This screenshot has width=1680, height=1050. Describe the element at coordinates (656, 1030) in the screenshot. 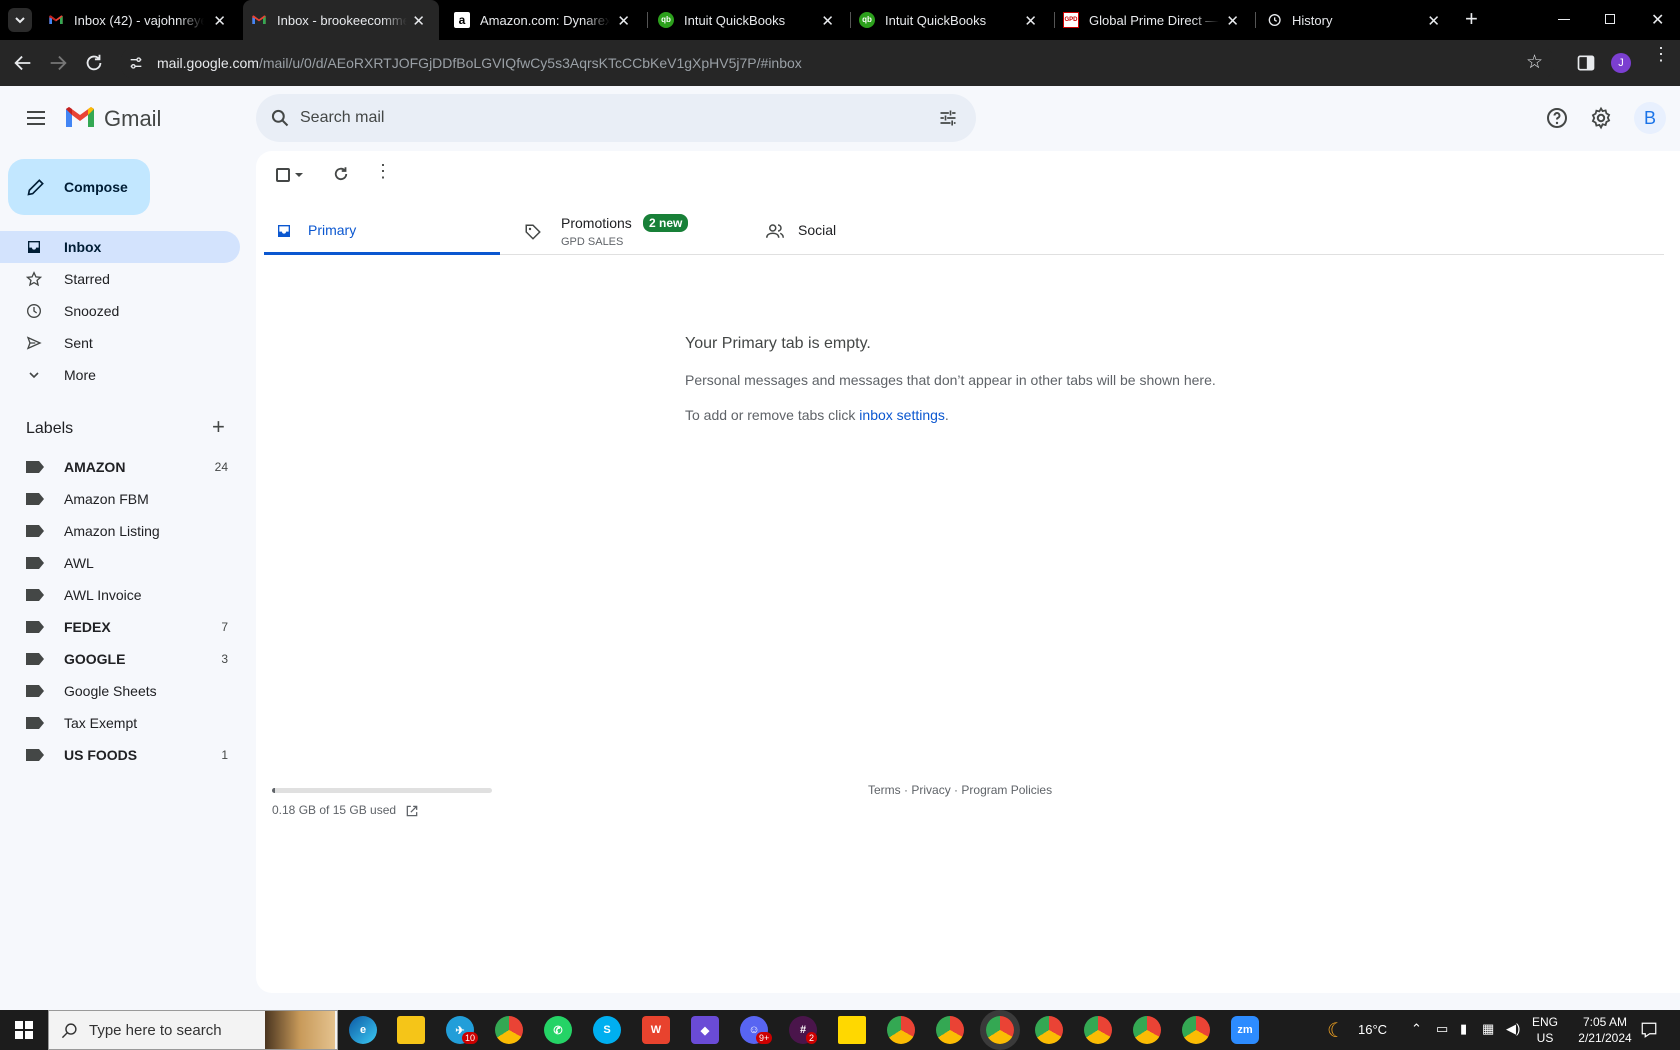

I see `pdf-editor-icon: W` at that location.